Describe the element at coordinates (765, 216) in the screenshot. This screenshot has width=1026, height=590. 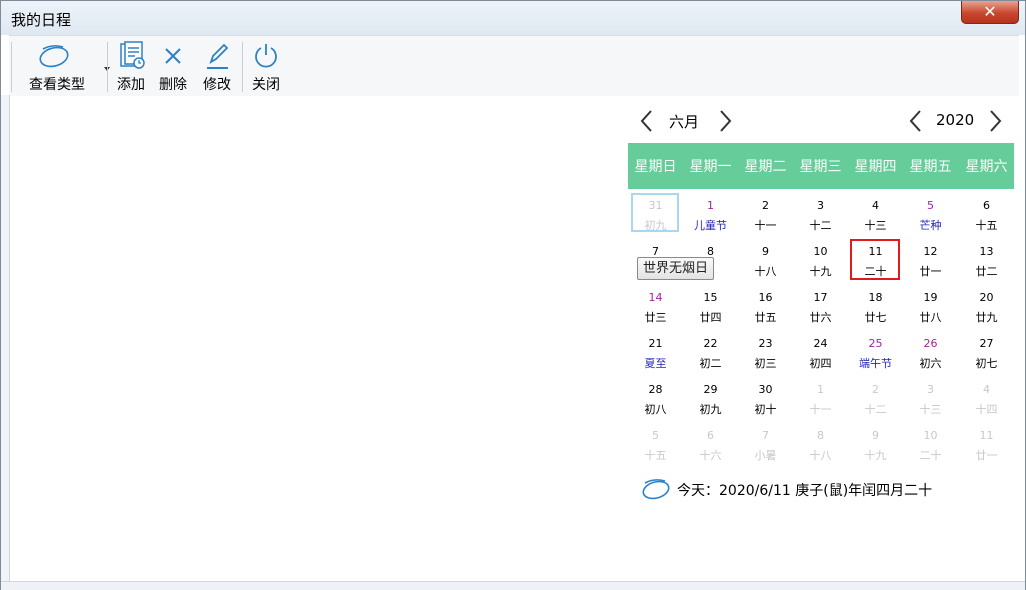
I see `day-cell: 2 十一` at that location.